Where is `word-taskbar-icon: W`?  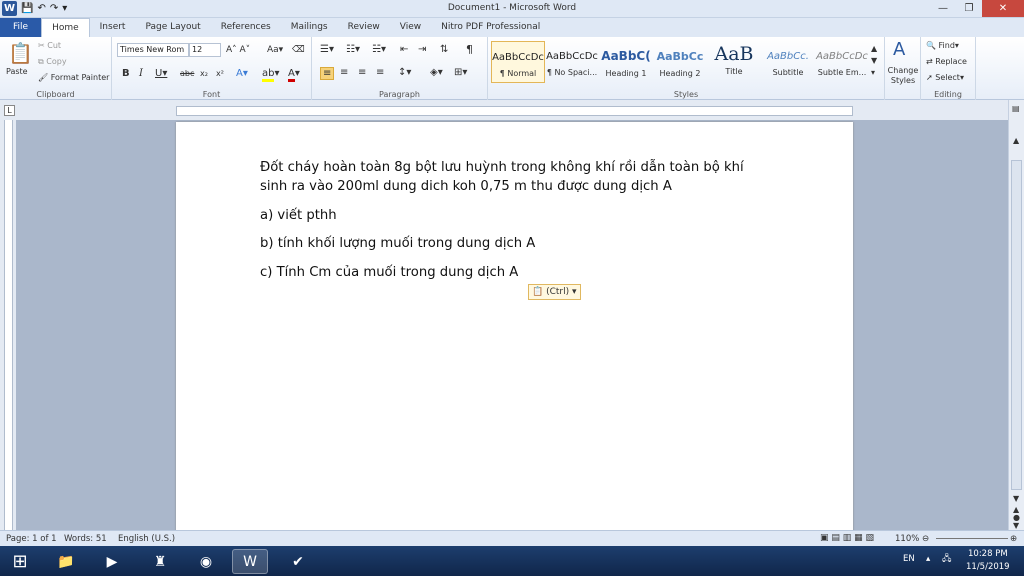
word-taskbar-icon: W is located at coordinates (250, 561).